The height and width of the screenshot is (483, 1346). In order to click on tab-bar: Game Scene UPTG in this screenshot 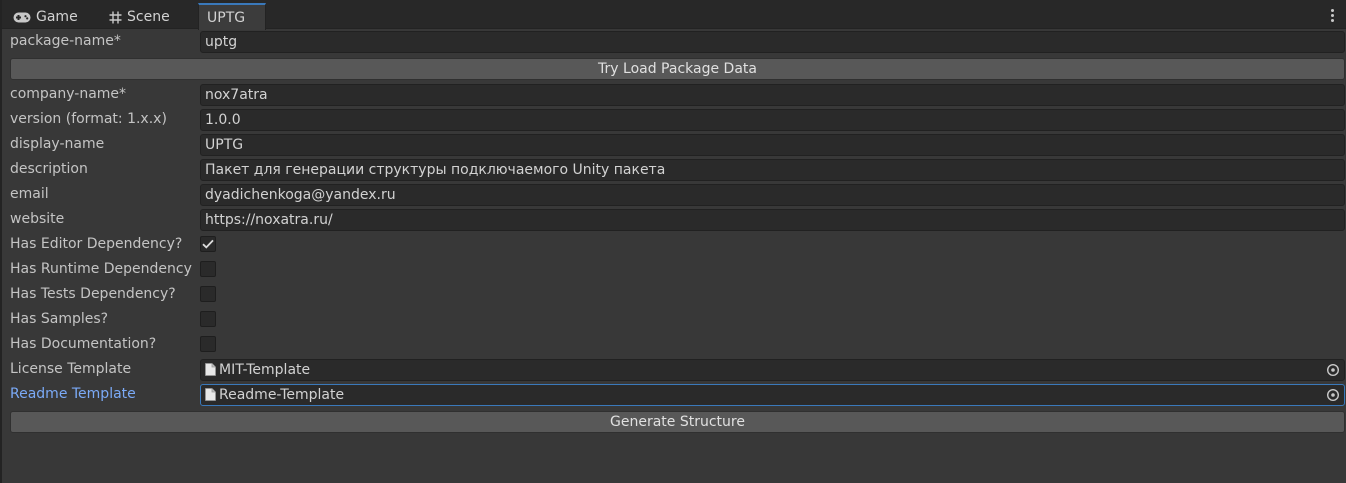, I will do `click(674, 15)`.